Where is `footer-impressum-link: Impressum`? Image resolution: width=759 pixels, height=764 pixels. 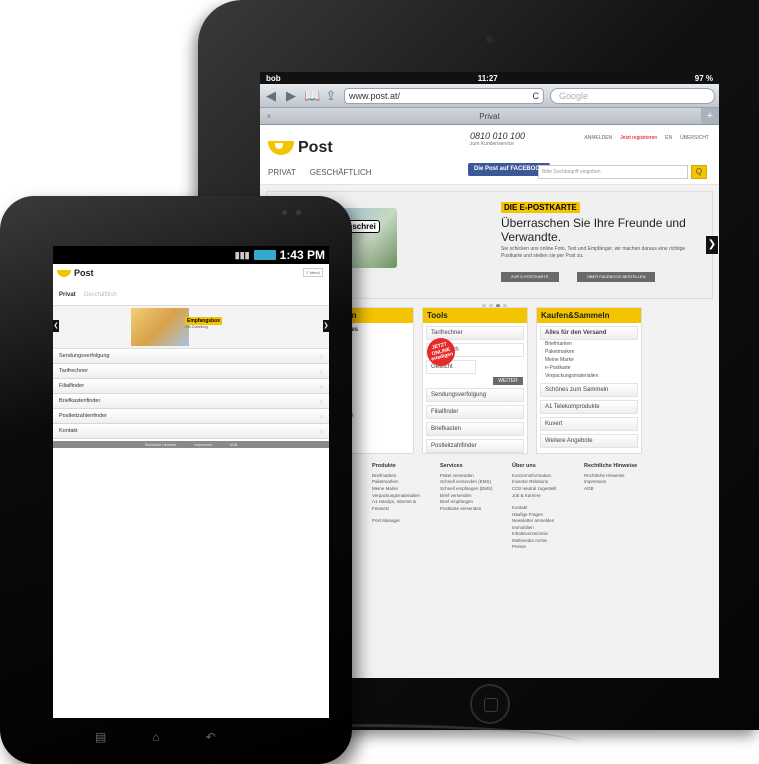
footer-impressum-link: Impressum is located at coordinates (202, 445).